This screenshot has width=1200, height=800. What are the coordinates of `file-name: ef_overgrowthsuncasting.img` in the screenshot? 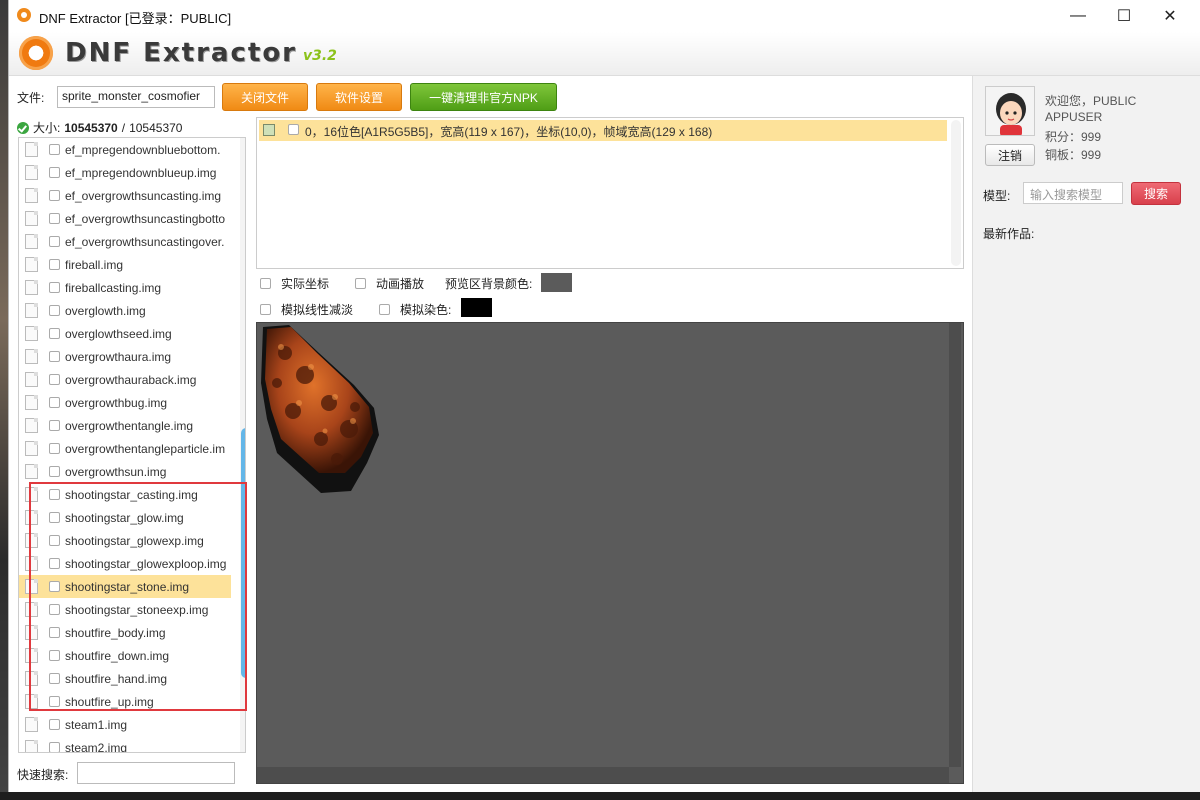 It's located at (143, 195).